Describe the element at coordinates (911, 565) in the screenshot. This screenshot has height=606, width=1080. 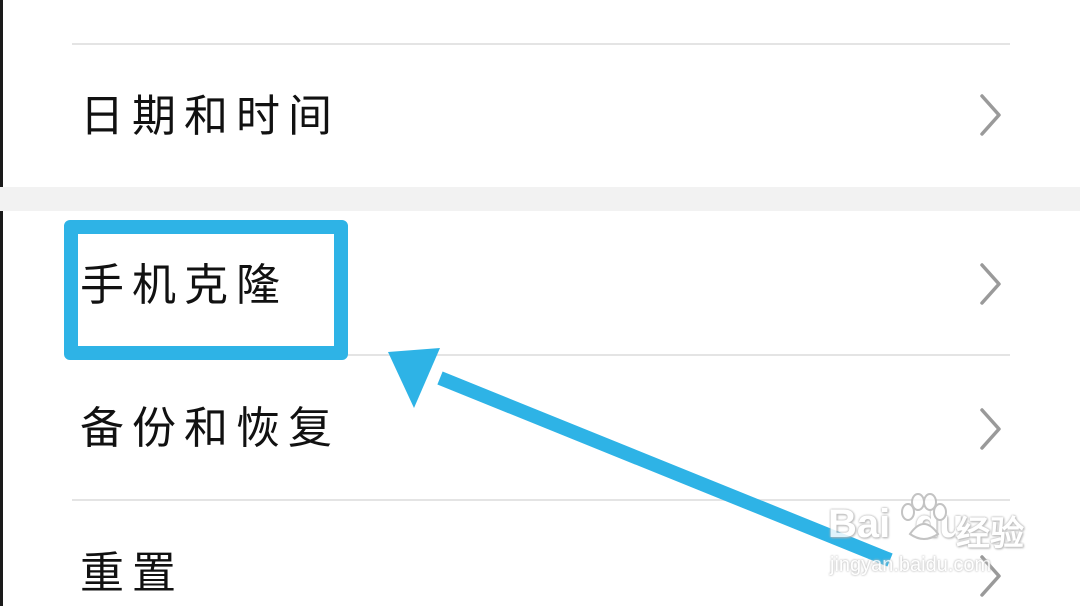
I see `watermark-url: jingyan.baidu.com` at that location.